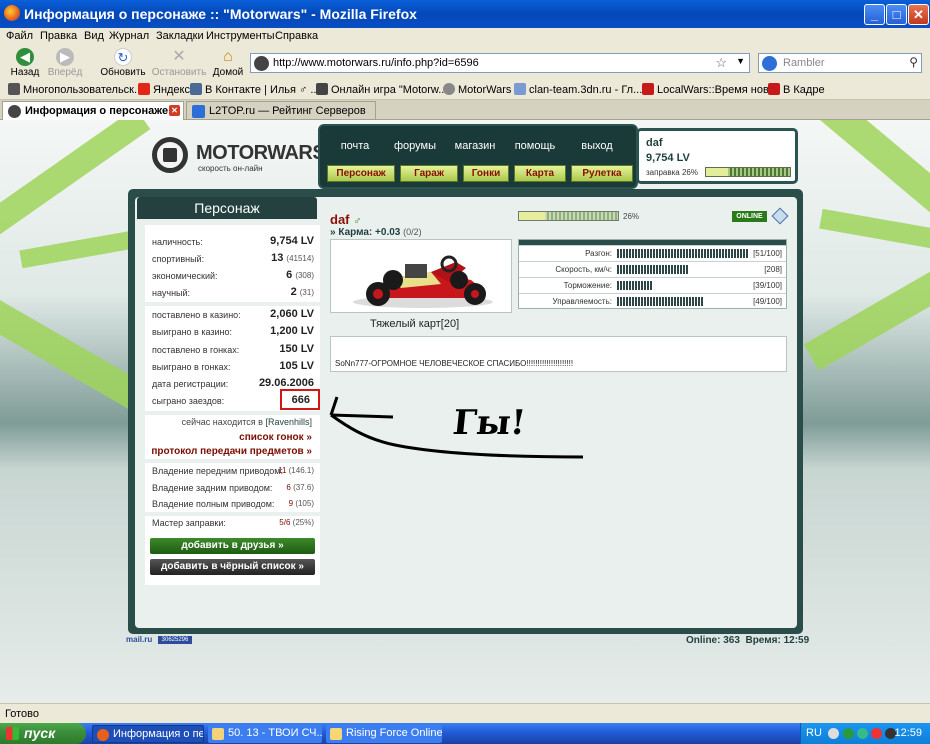  I want to click on menu-history: Журнал, so click(129, 36).